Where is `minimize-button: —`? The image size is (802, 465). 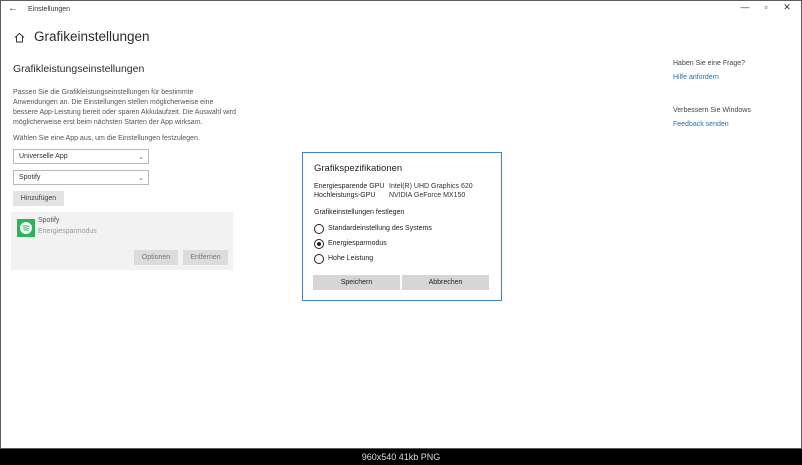 minimize-button: — is located at coordinates (745, 7).